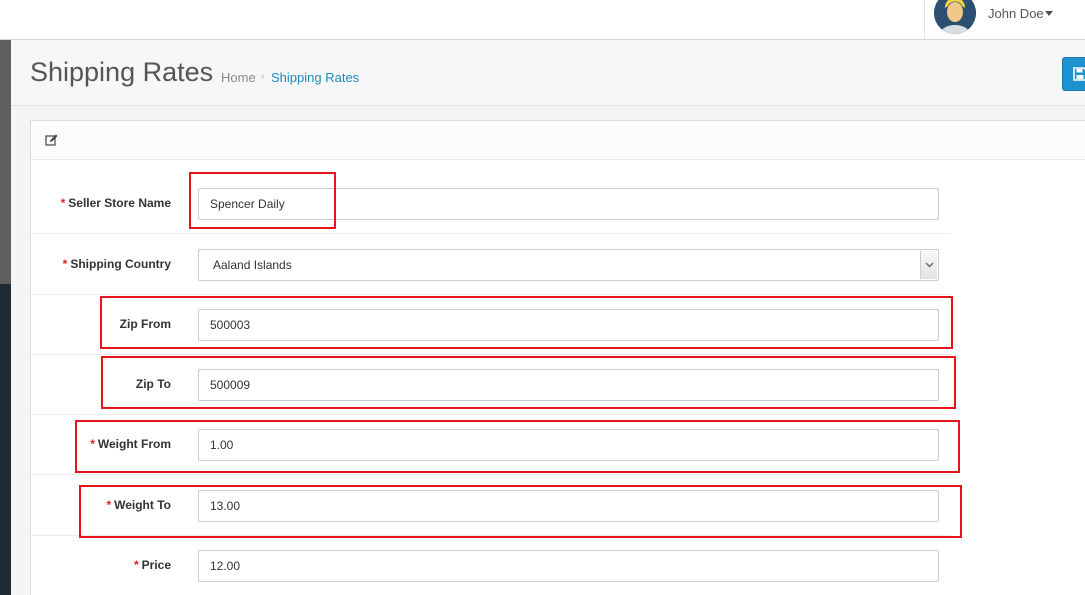 Image resolution: width=1085 pixels, height=595 pixels. What do you see at coordinates (568, 566) in the screenshot?
I see `price-input` at bounding box center [568, 566].